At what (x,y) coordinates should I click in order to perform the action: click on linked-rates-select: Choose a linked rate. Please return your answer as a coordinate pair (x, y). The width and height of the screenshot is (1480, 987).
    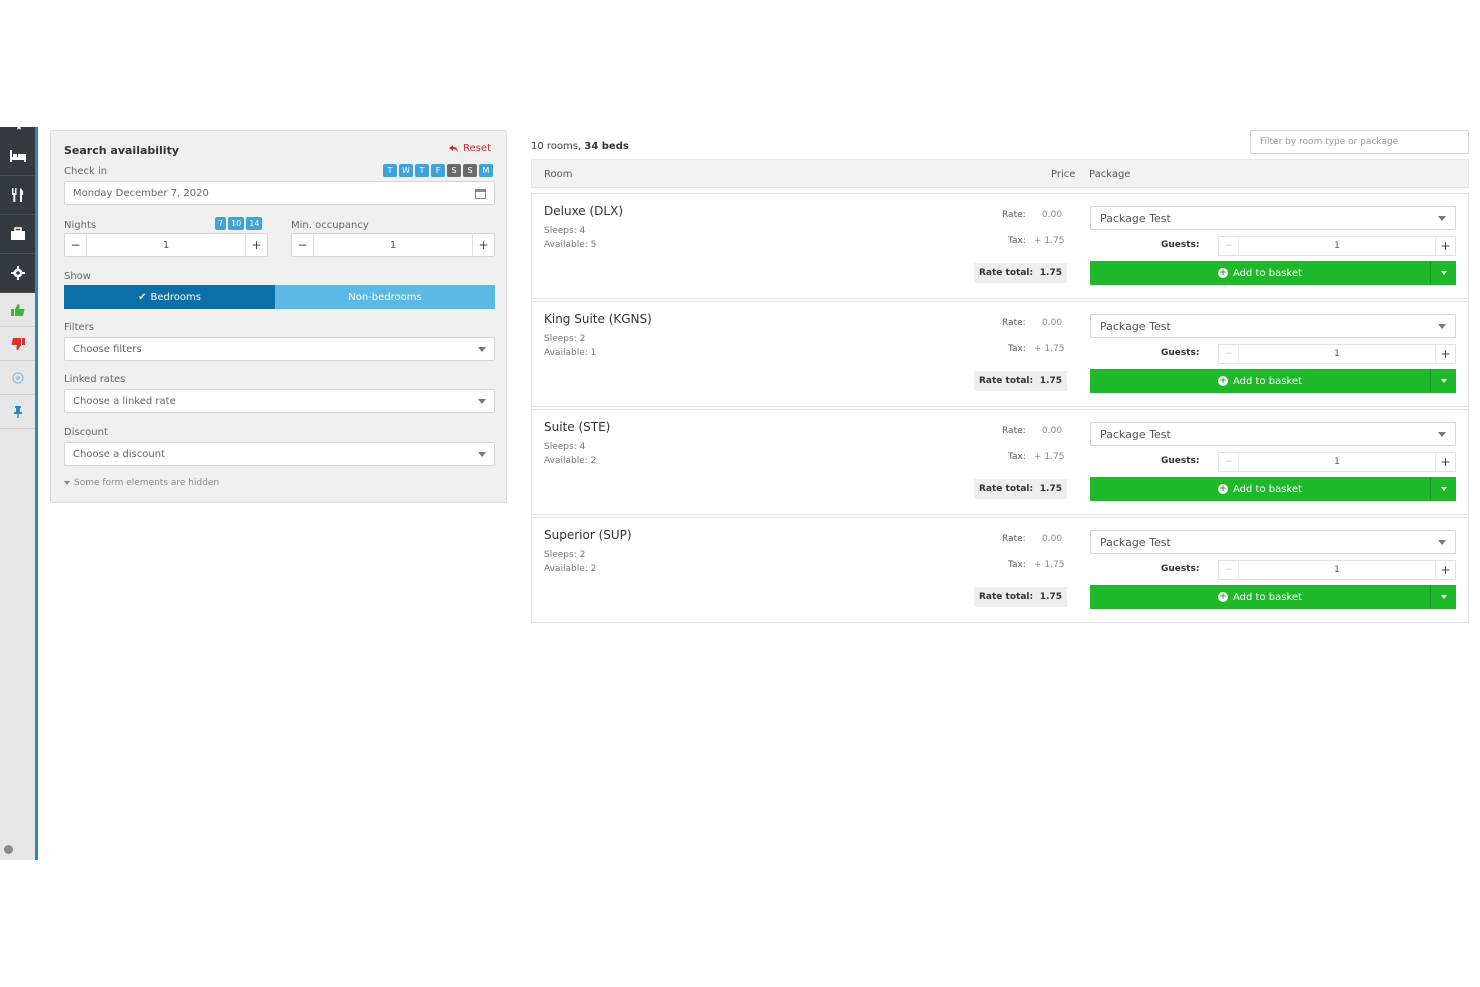
    Looking at the image, I should click on (279, 401).